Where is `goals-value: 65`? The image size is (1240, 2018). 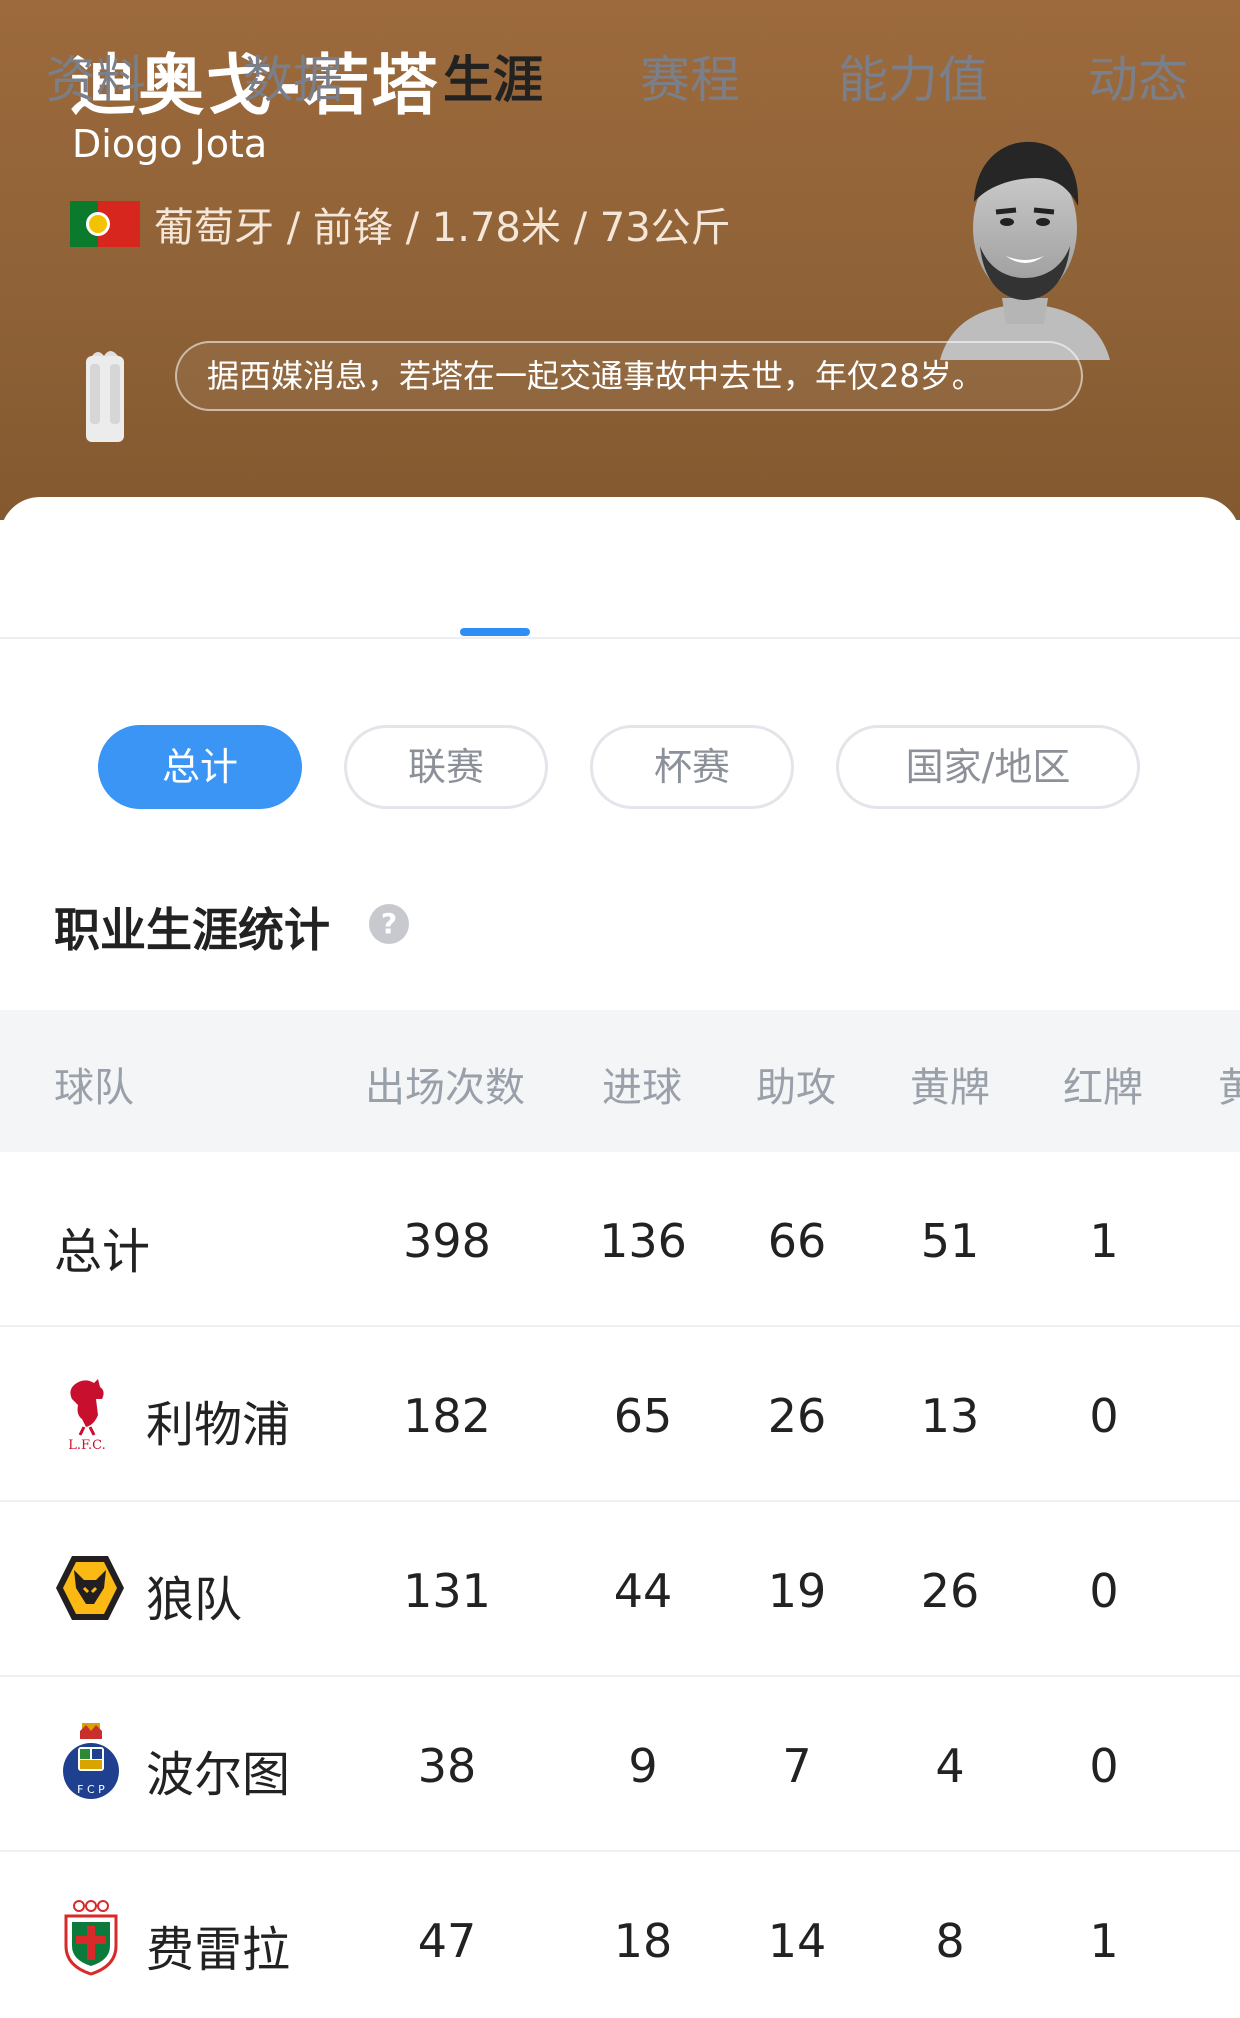
goals-value: 65 is located at coordinates (643, 1416).